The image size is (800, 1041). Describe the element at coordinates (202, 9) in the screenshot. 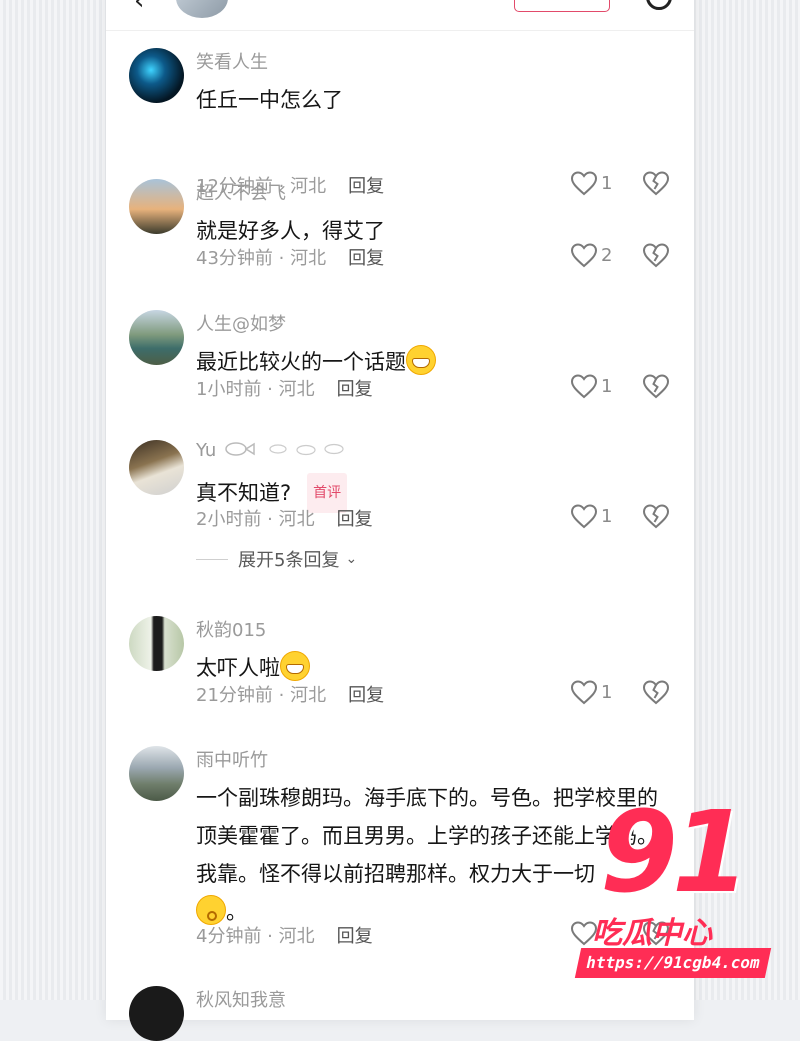

I see `author-avatar` at that location.